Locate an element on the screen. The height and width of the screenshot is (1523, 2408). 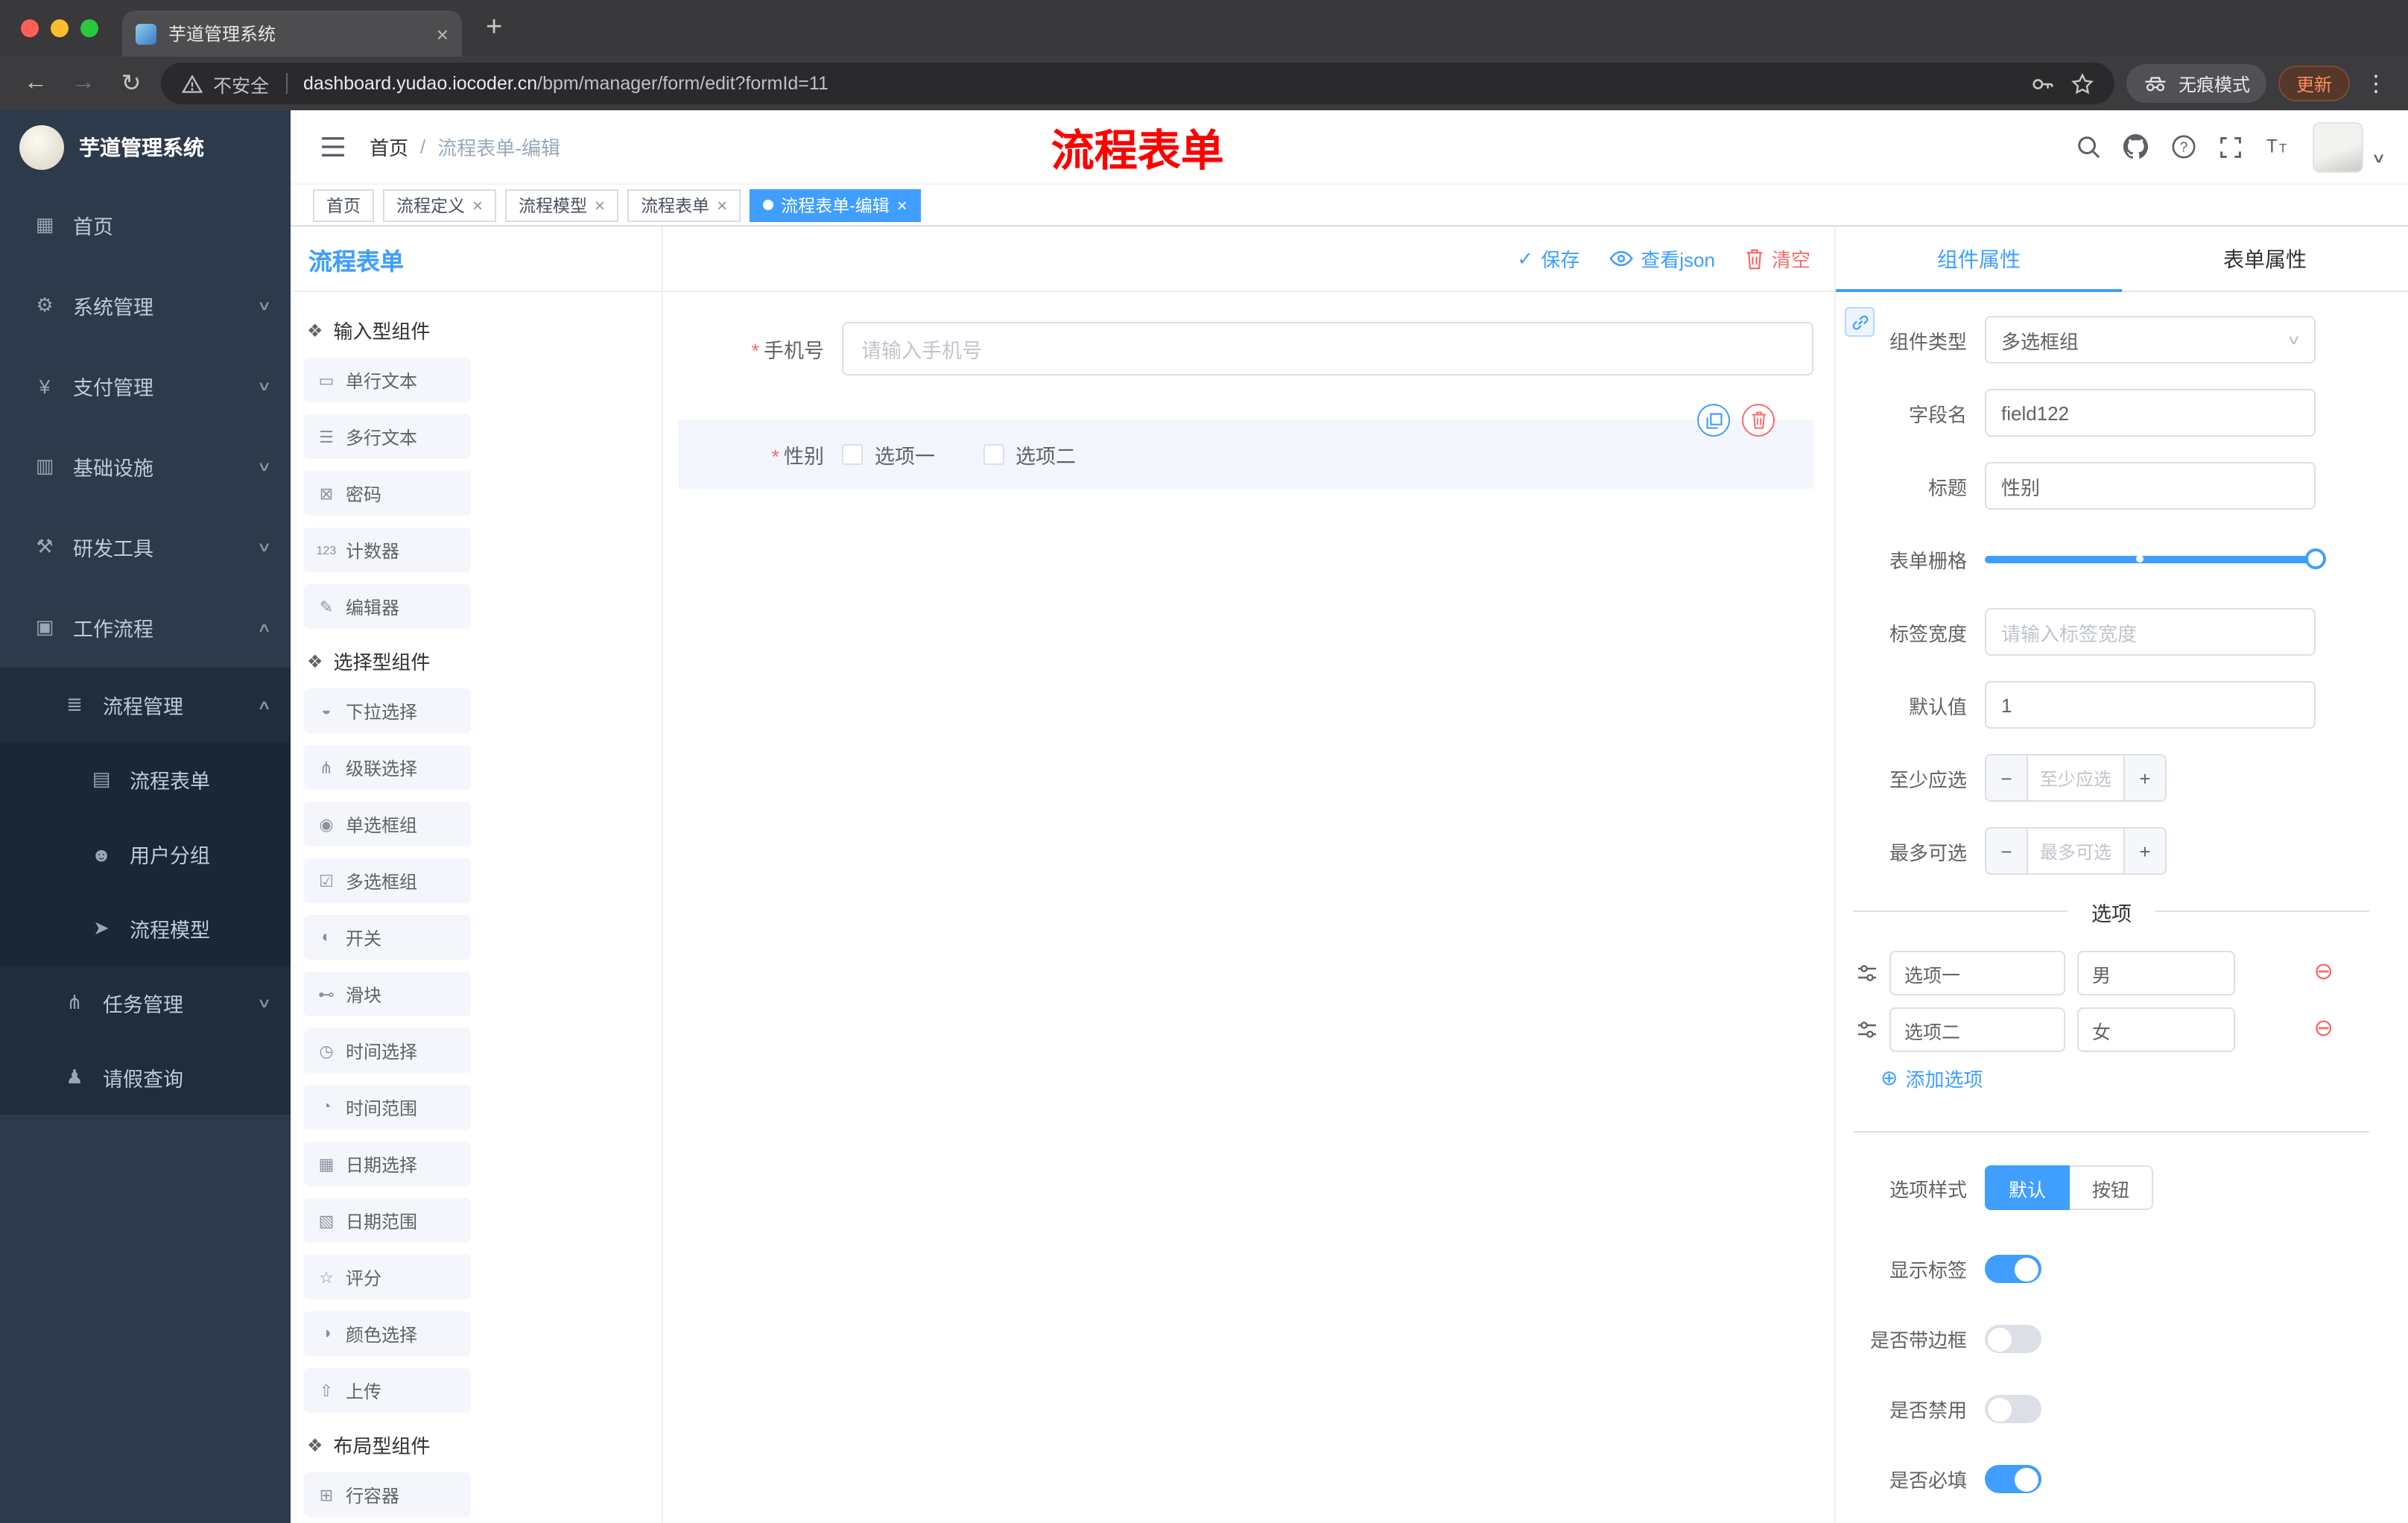
max-select-stepper: − 最多可选 + is located at coordinates (2076, 851).